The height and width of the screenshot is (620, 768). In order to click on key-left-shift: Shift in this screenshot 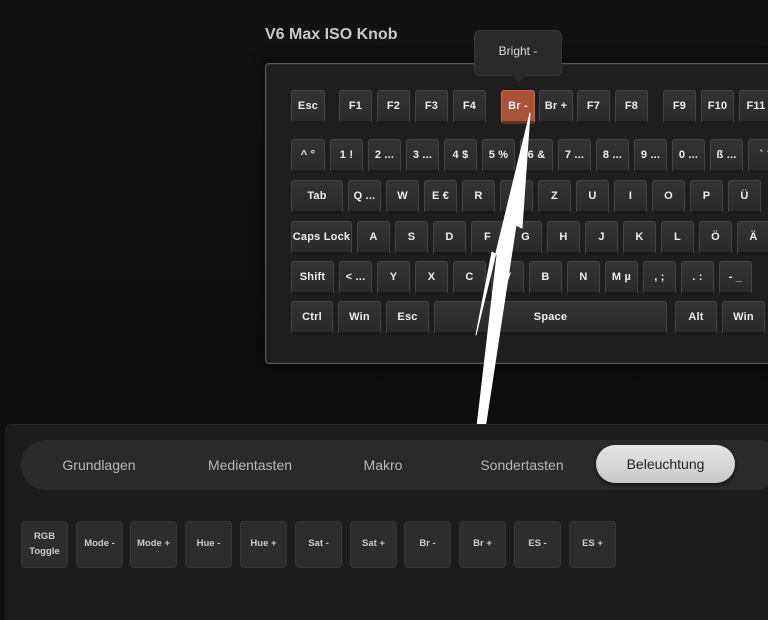, I will do `click(312, 278)`.